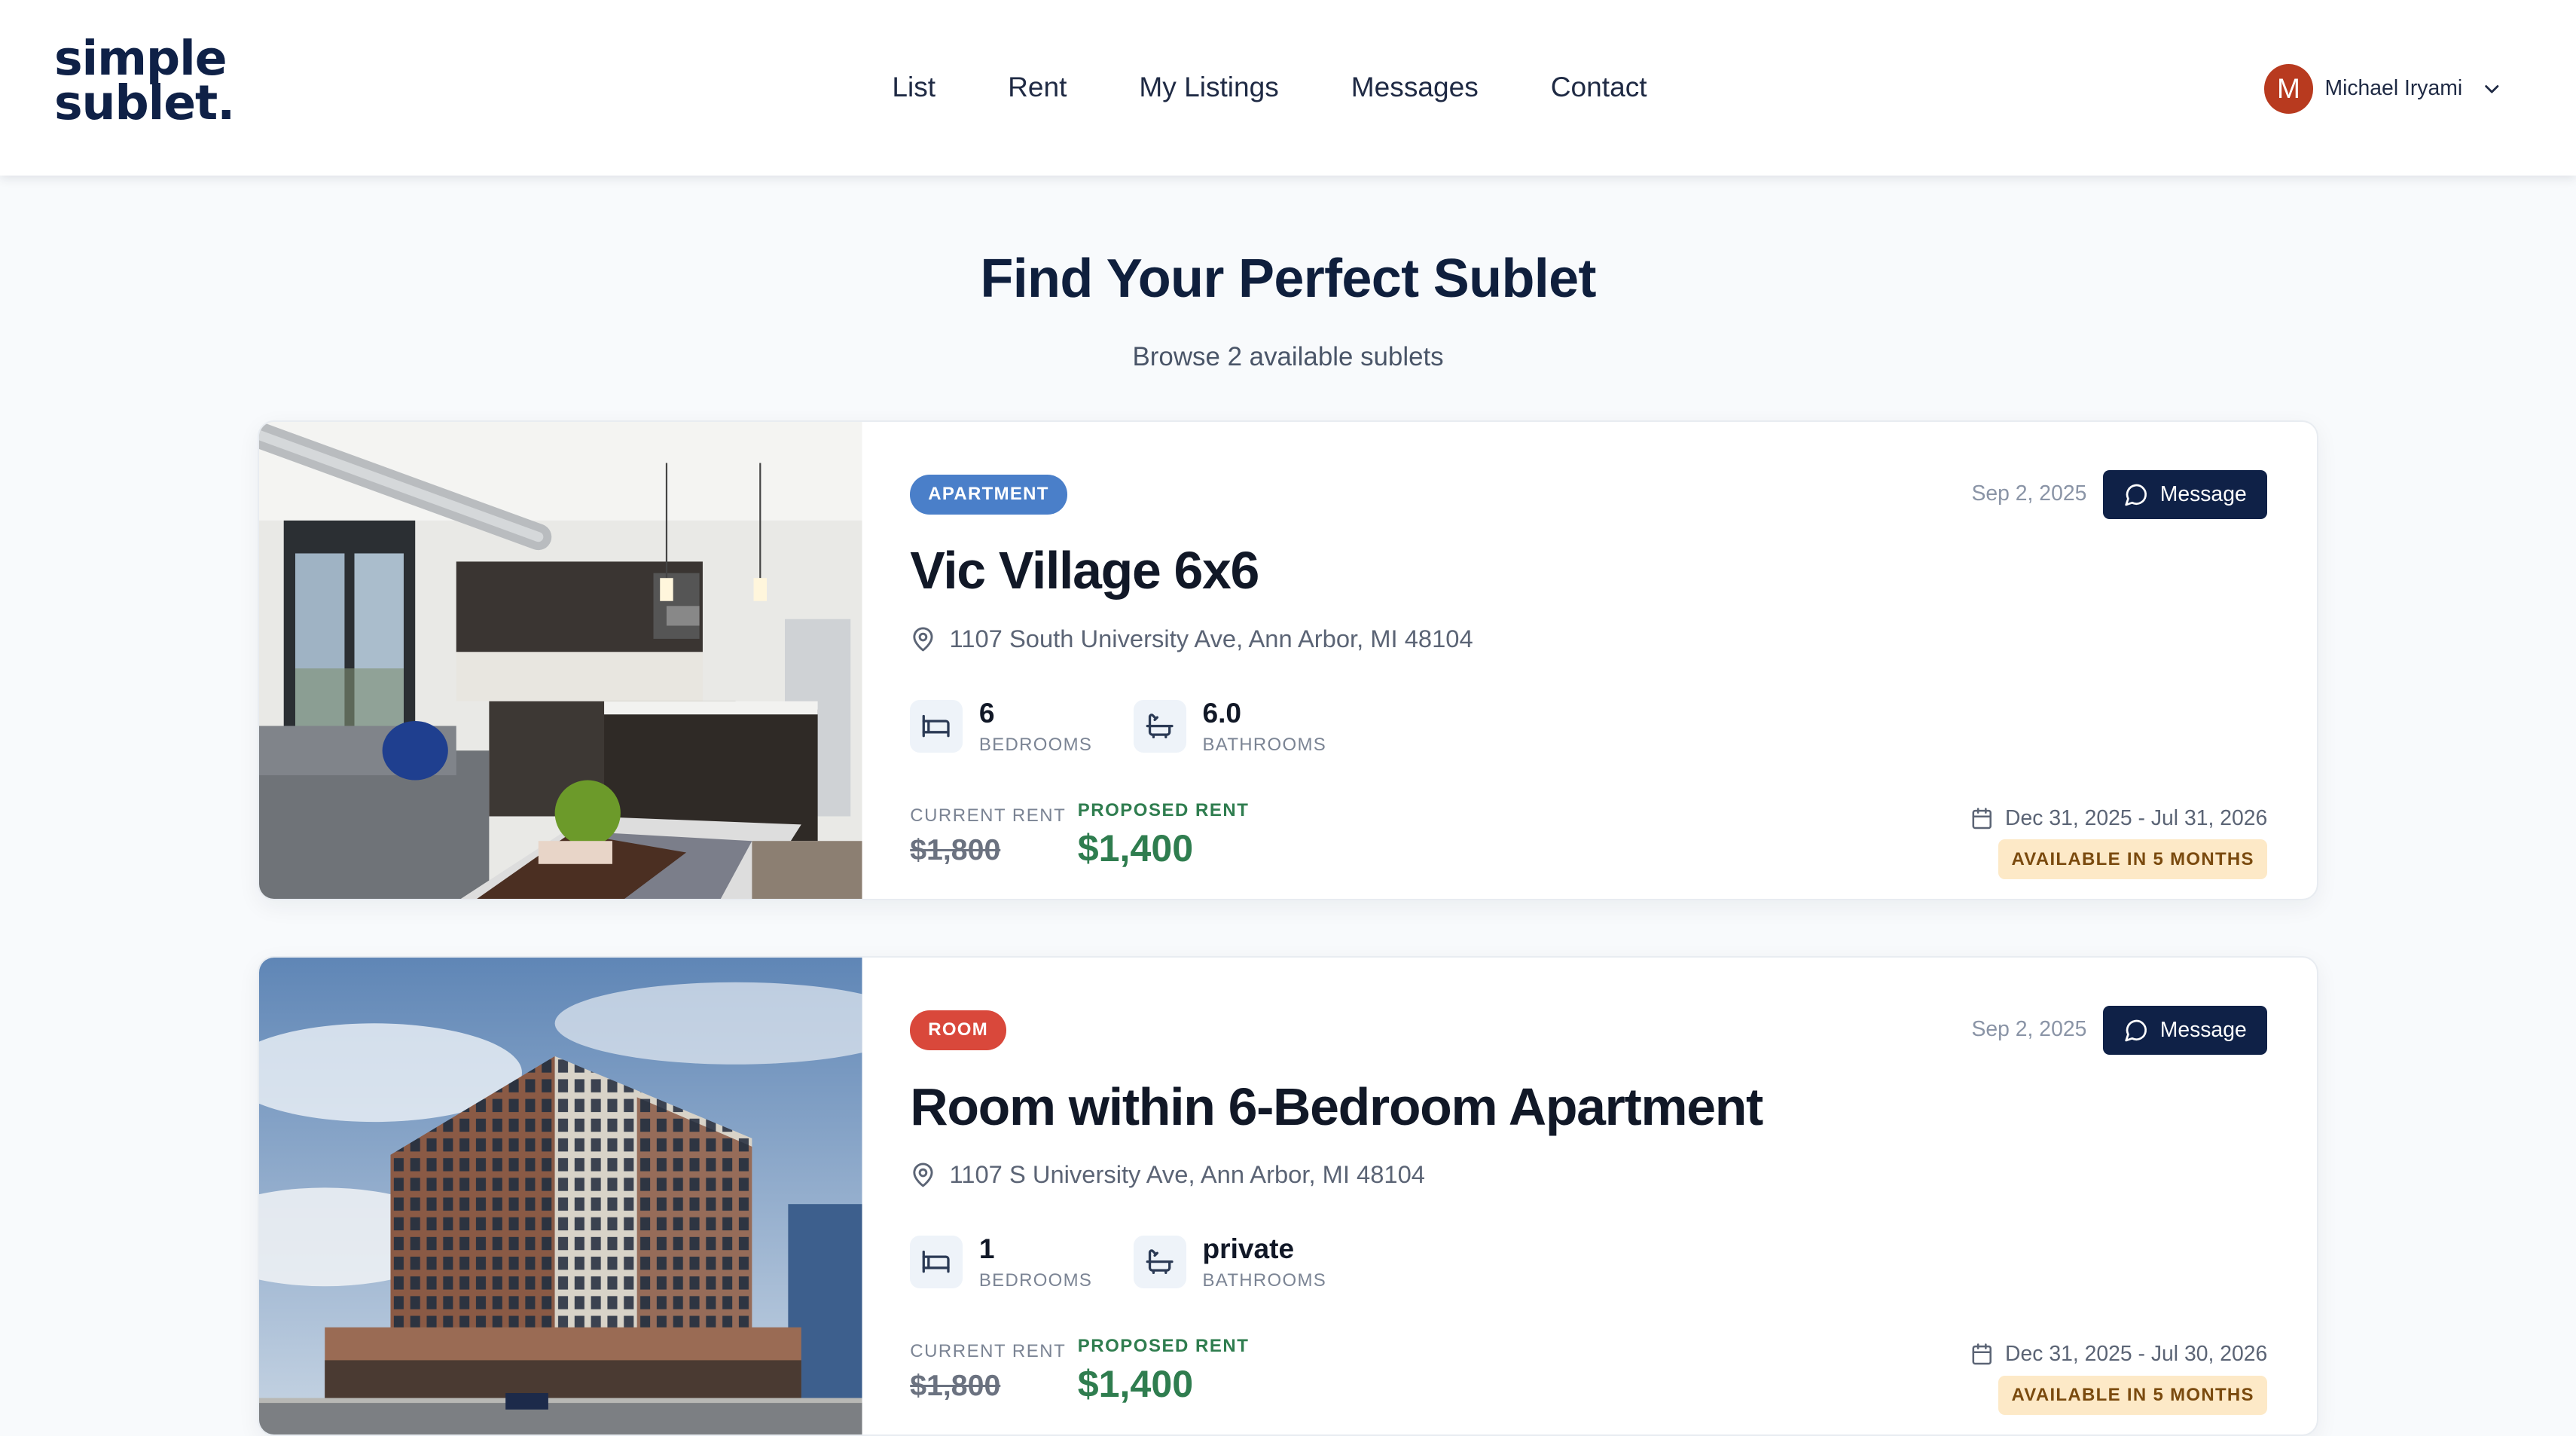  Describe the element at coordinates (2394, 88) in the screenshot. I see `user-name: Michael Iryami` at that location.